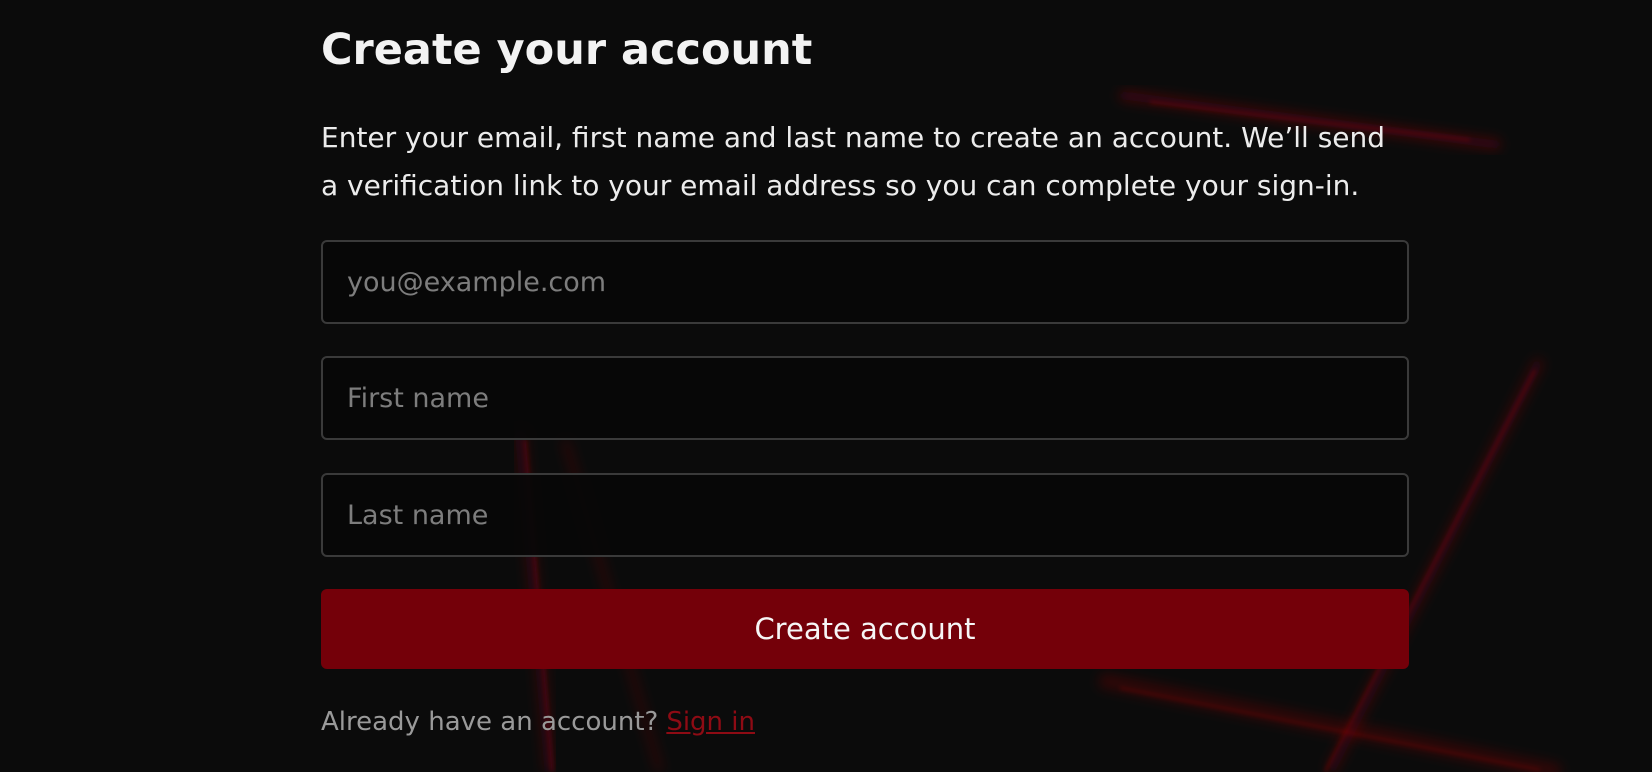 This screenshot has height=772, width=1652. Describe the element at coordinates (865, 515) in the screenshot. I see `last-name-input` at that location.